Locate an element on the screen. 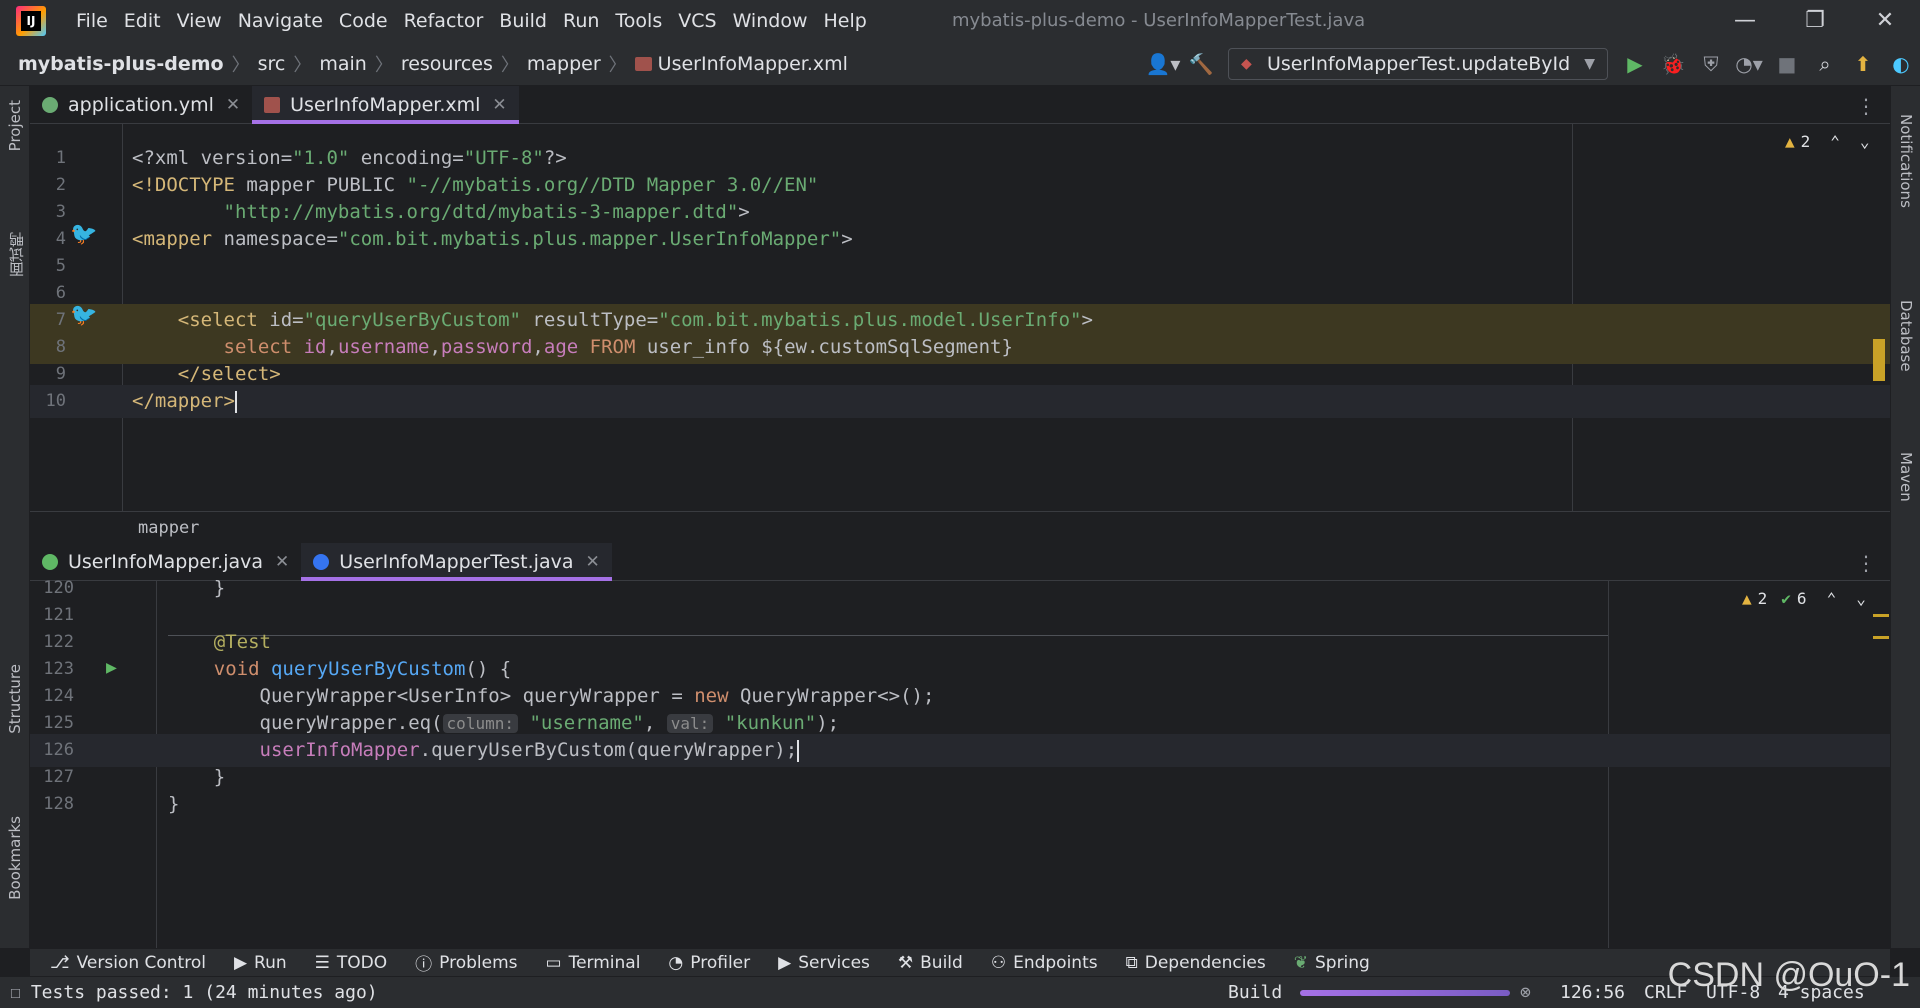 The width and height of the screenshot is (1920, 1008). menu-window: Window is located at coordinates (770, 21).